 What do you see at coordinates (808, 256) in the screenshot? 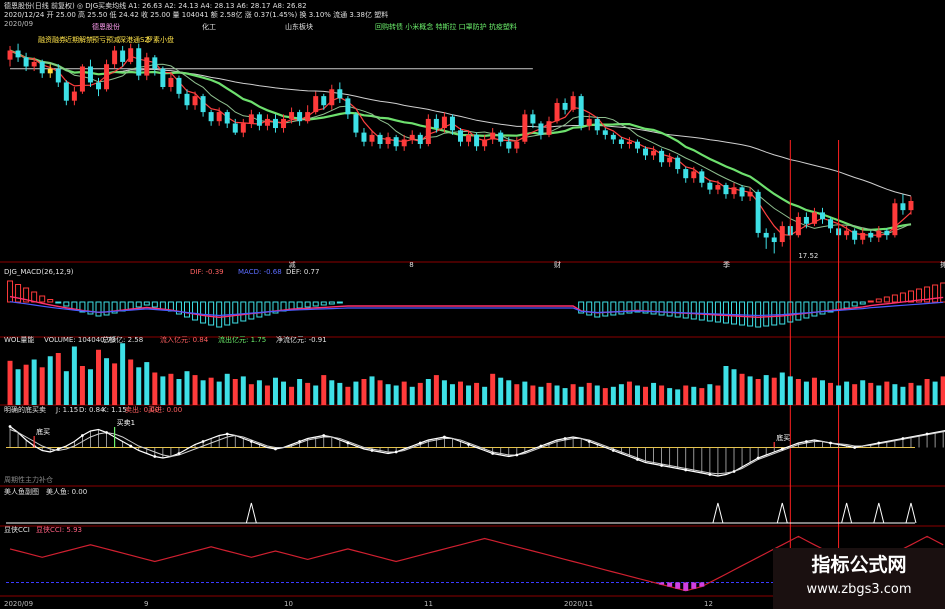
I see `low-price-label: 17.52` at bounding box center [808, 256].